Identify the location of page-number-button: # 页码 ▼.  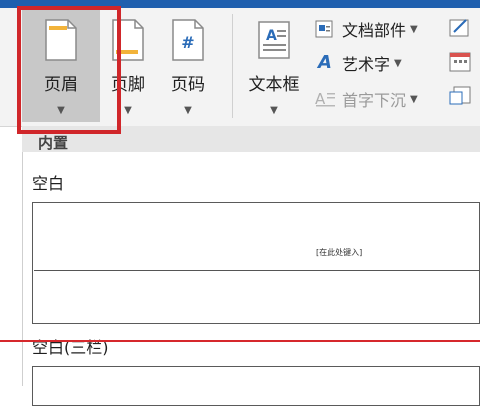
(188, 66).